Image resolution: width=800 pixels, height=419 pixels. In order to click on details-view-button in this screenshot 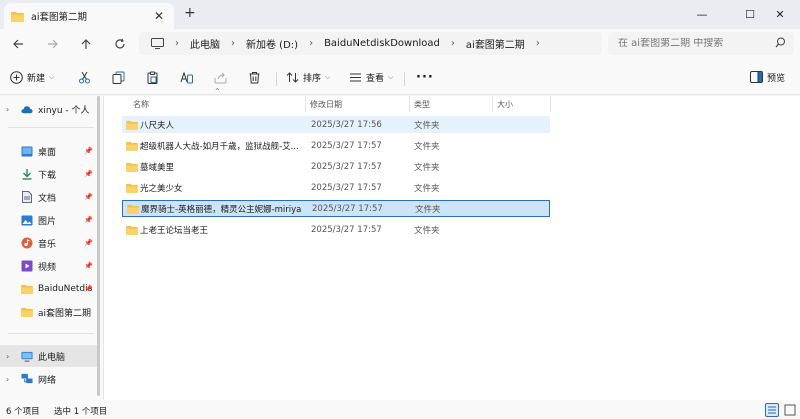, I will do `click(772, 410)`.